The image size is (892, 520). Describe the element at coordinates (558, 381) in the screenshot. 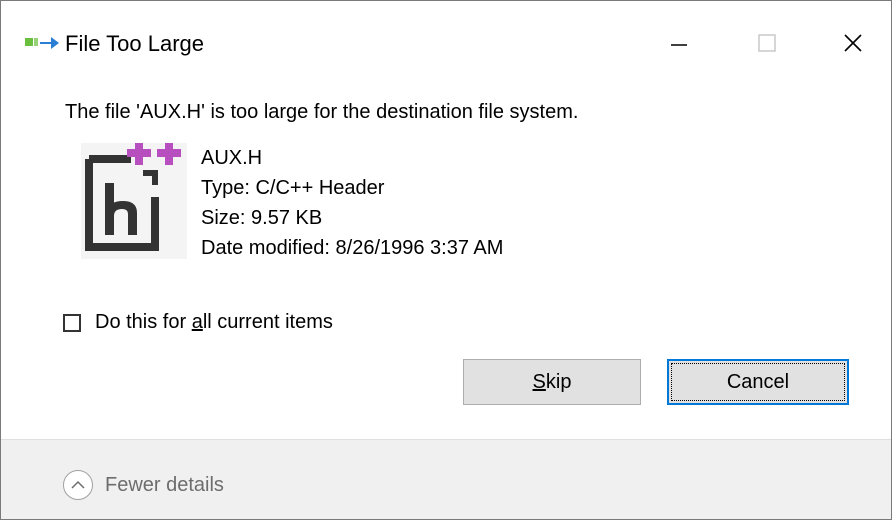

I see `skip-label-rest: kip` at that location.